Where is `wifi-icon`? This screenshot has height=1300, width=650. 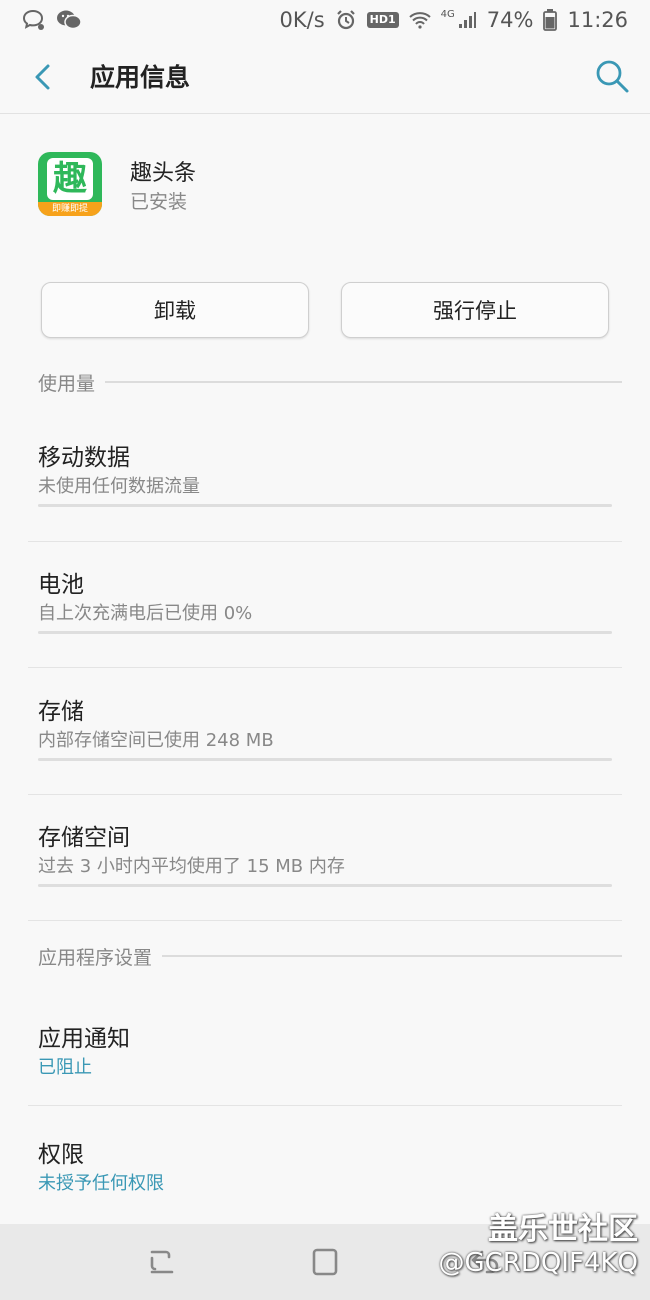
wifi-icon is located at coordinates (419, 20).